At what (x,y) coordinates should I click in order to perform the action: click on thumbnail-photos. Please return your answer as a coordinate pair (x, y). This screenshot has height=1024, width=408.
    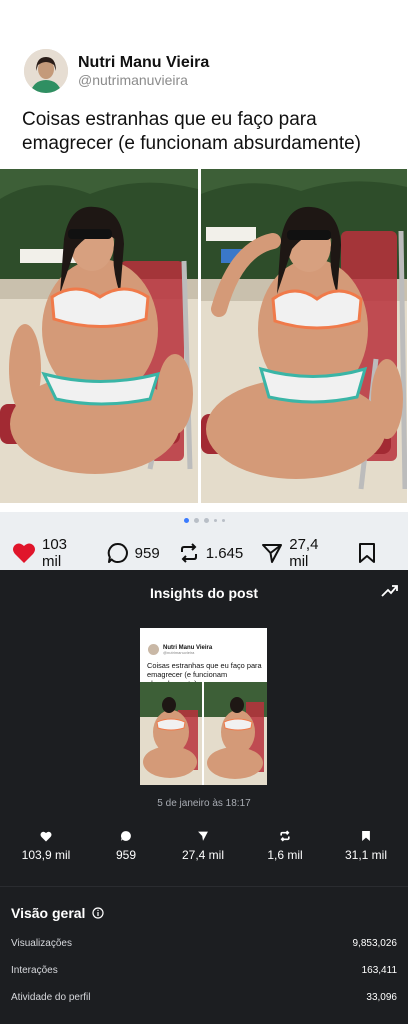
    Looking at the image, I should click on (203, 733).